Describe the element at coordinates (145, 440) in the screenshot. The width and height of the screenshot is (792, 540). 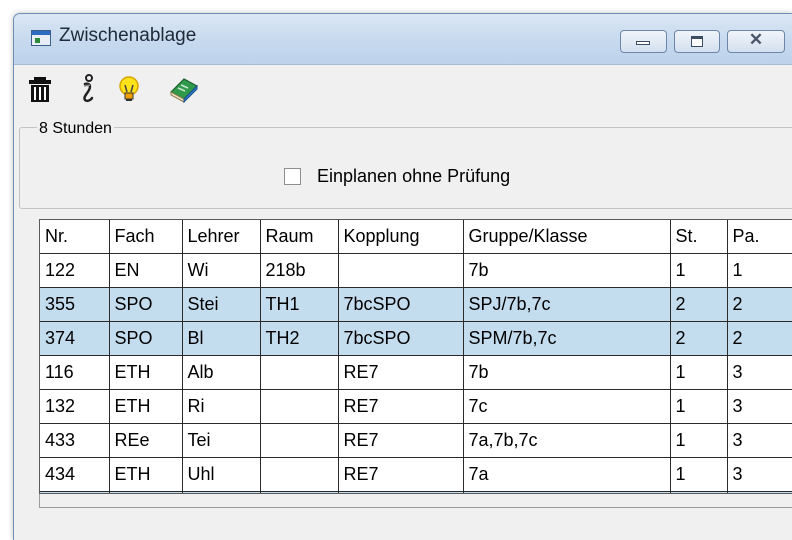
I see `cell-fach: REe` at that location.